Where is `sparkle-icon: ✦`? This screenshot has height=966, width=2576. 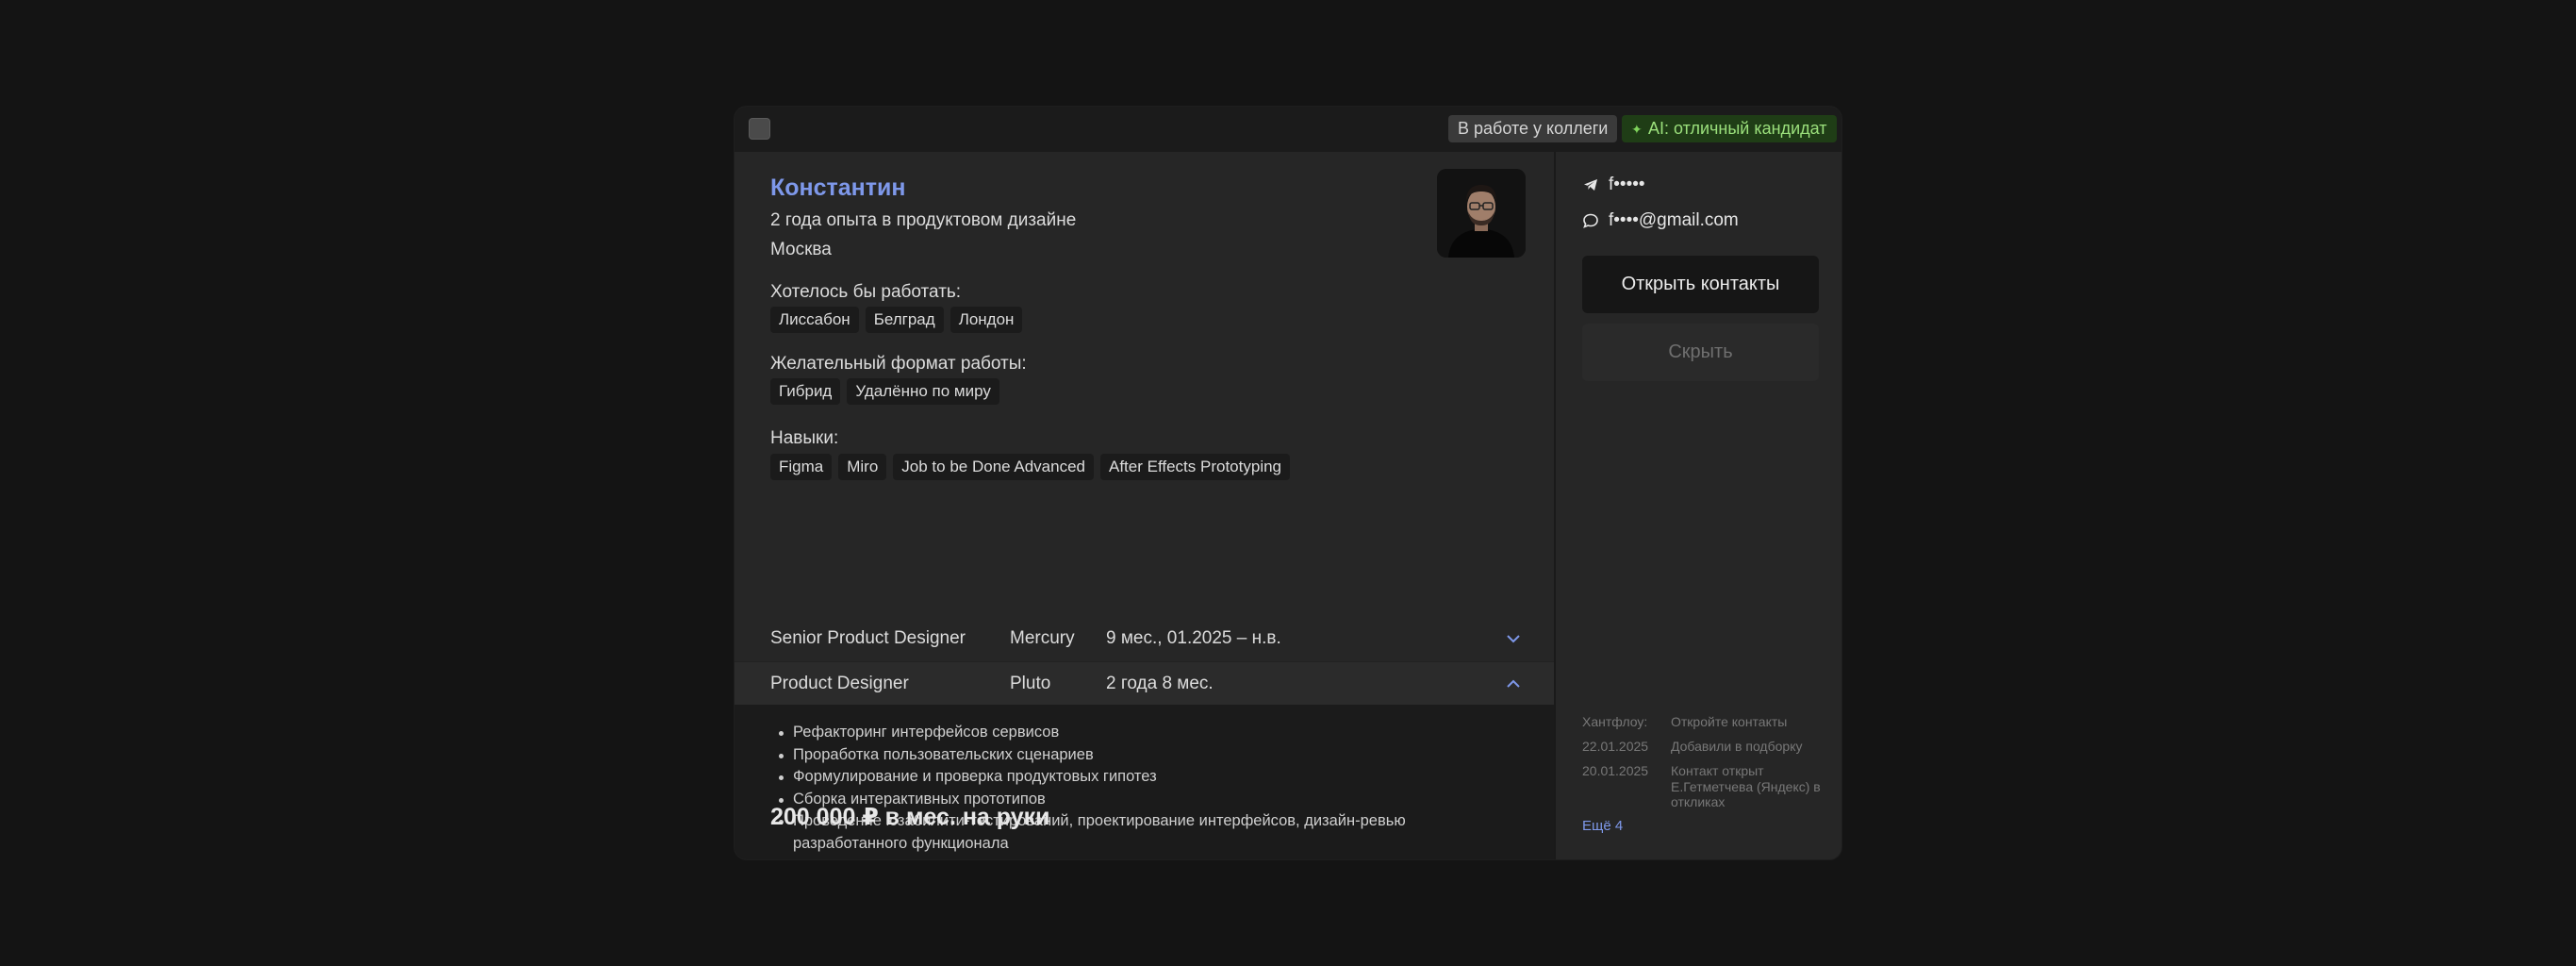 sparkle-icon: ✦ is located at coordinates (1637, 129).